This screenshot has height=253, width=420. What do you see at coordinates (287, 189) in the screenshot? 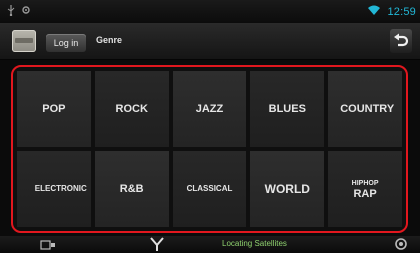
I see `genre-tile-world: WORLD` at bounding box center [287, 189].